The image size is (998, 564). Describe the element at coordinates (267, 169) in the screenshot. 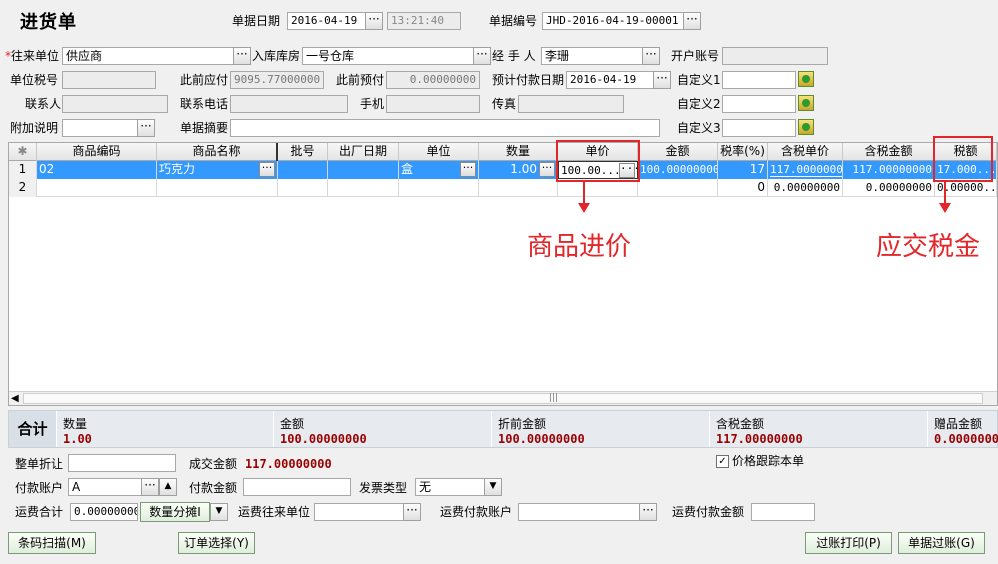

I see `name-picker-button: ···` at that location.